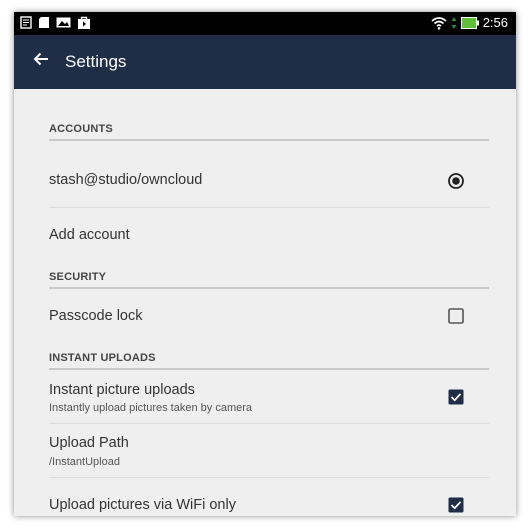  I want to click on section-header-accounts: ACCOUNTS, so click(81, 129).